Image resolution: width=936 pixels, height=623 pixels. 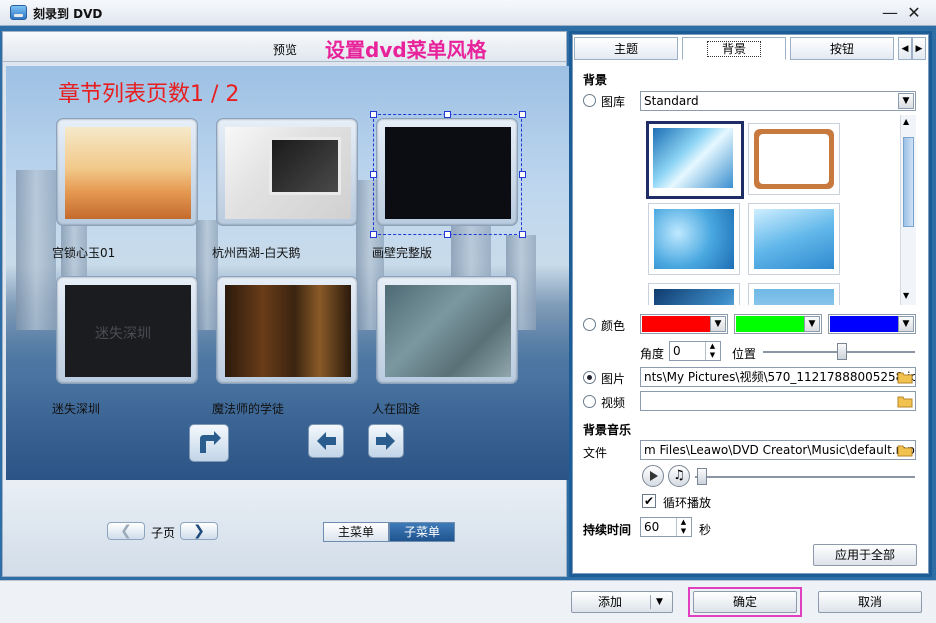 What do you see at coordinates (256, 252) in the screenshot?
I see `chapter-caption-2: 杭州西湖-白天鹅` at bounding box center [256, 252].